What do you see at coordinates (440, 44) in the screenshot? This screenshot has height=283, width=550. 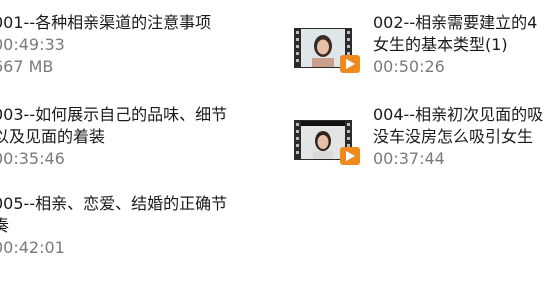 I see `file-title-line-2: 女生的基本类型(1)` at bounding box center [440, 44].